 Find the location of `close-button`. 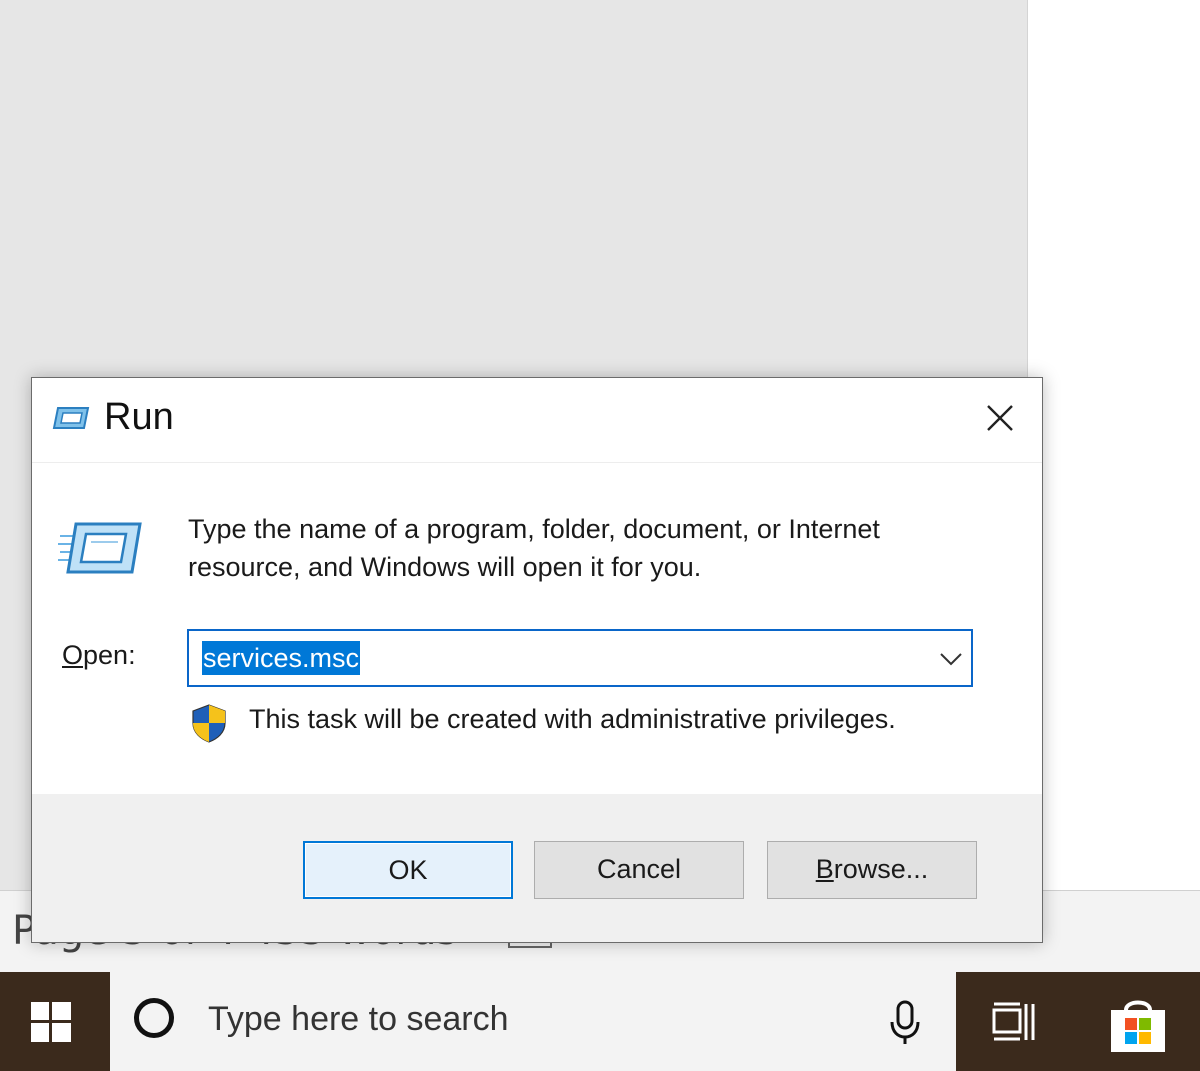

close-button is located at coordinates (1001, 419).